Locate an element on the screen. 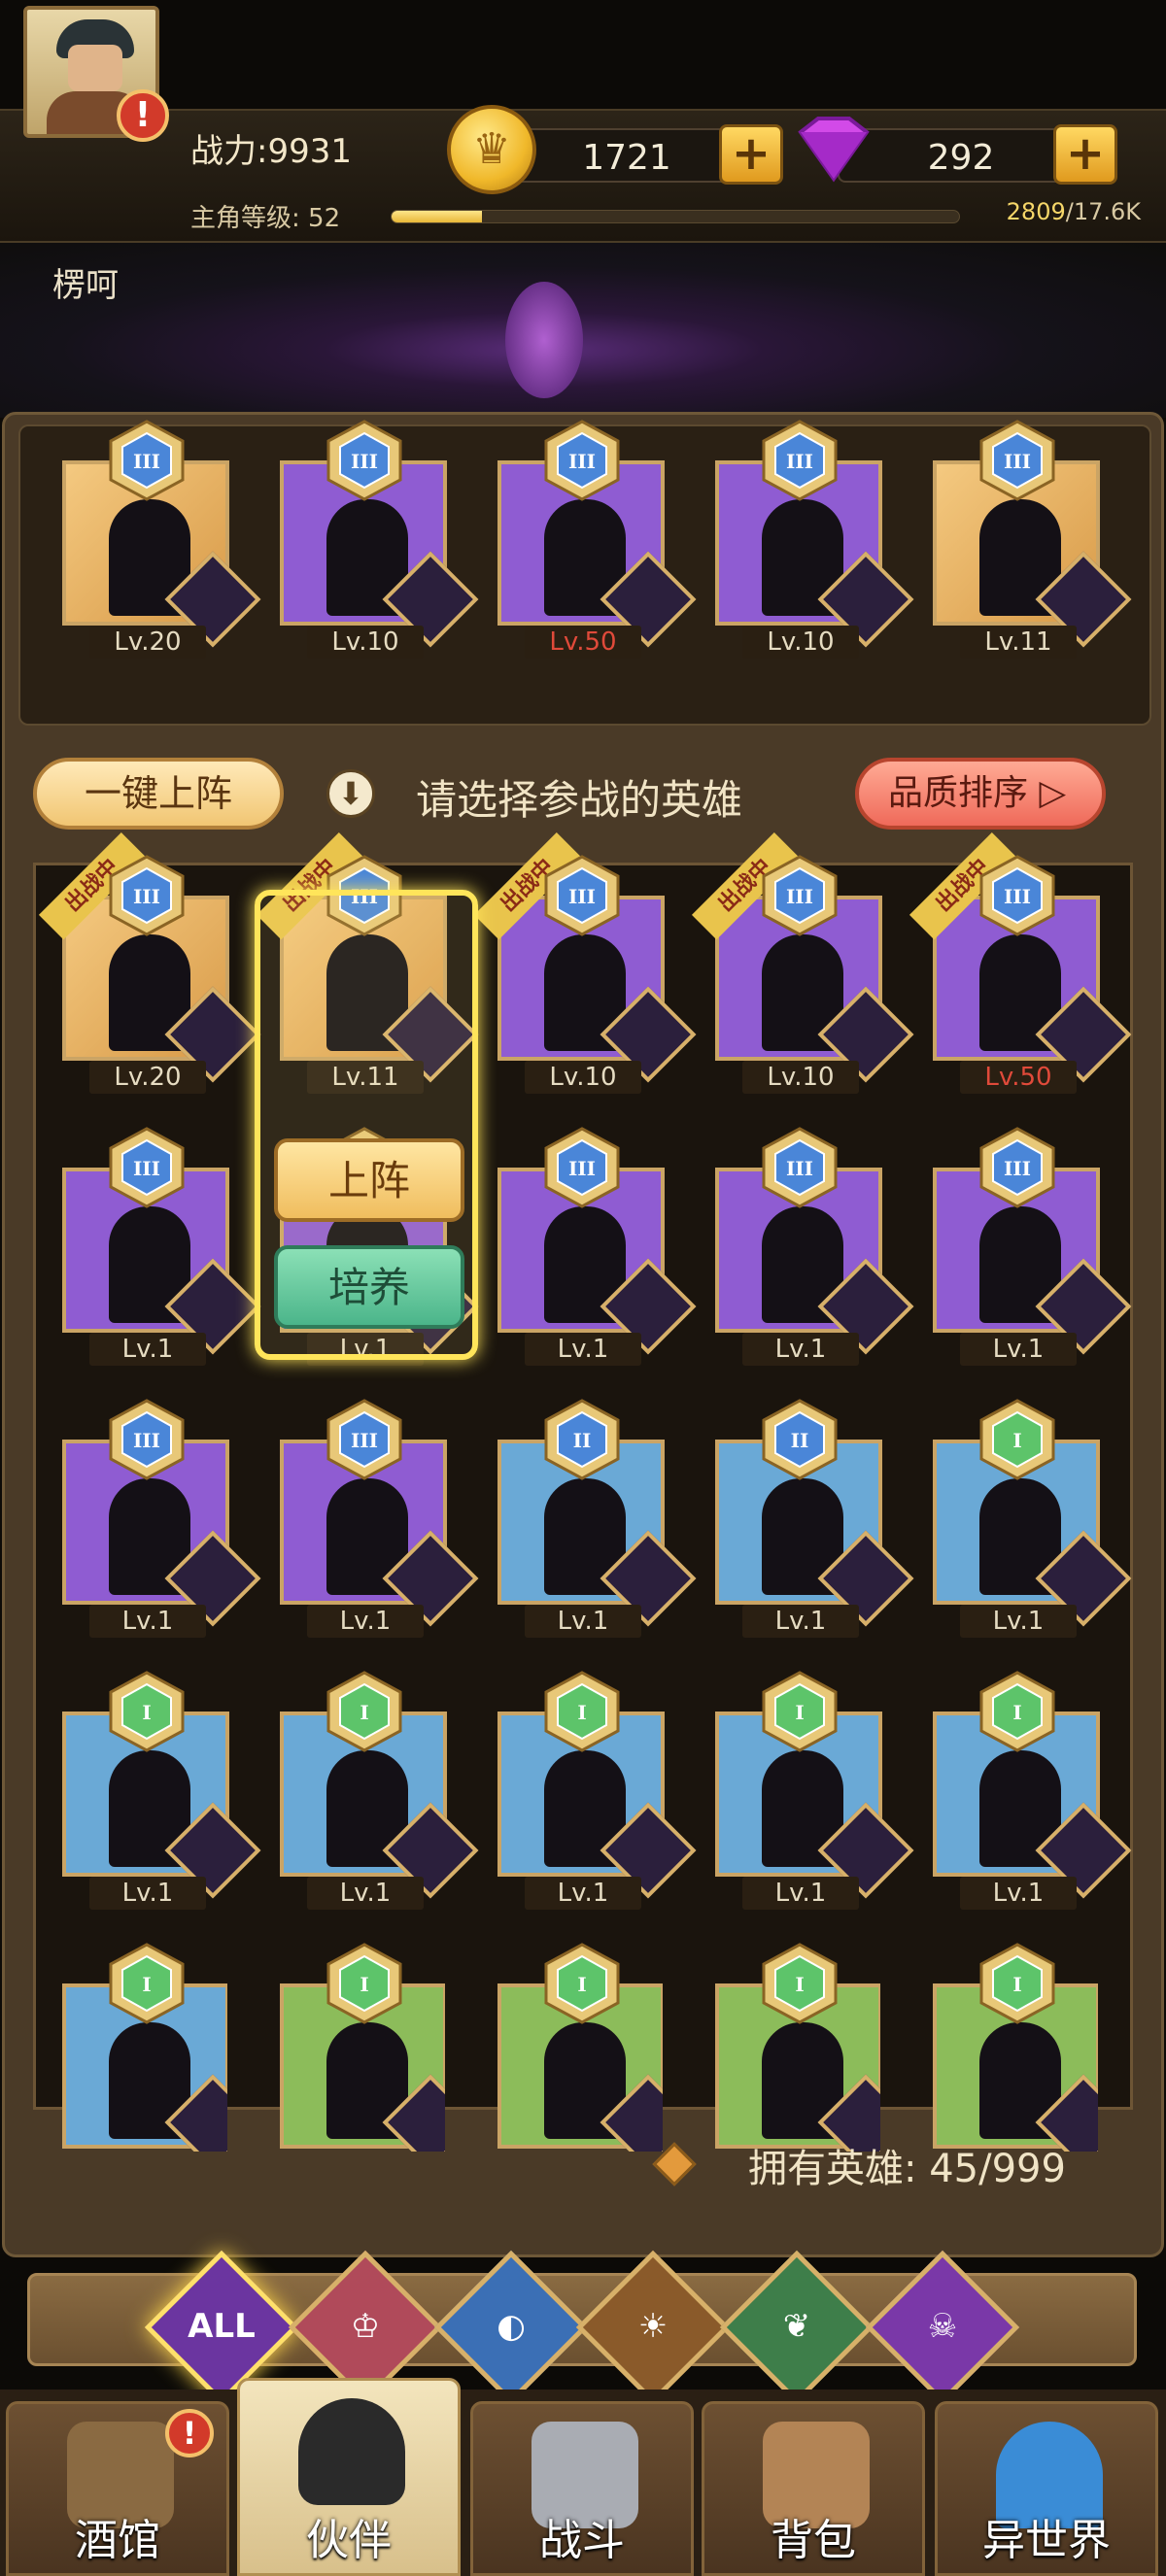 The image size is (1166, 2576). hero-action-popup: 上阵 培养 is located at coordinates (366, 1125).